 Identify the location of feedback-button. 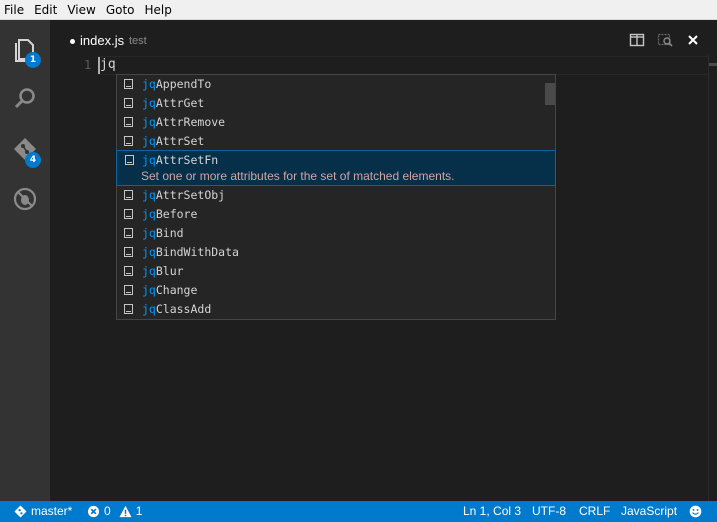
(695, 511).